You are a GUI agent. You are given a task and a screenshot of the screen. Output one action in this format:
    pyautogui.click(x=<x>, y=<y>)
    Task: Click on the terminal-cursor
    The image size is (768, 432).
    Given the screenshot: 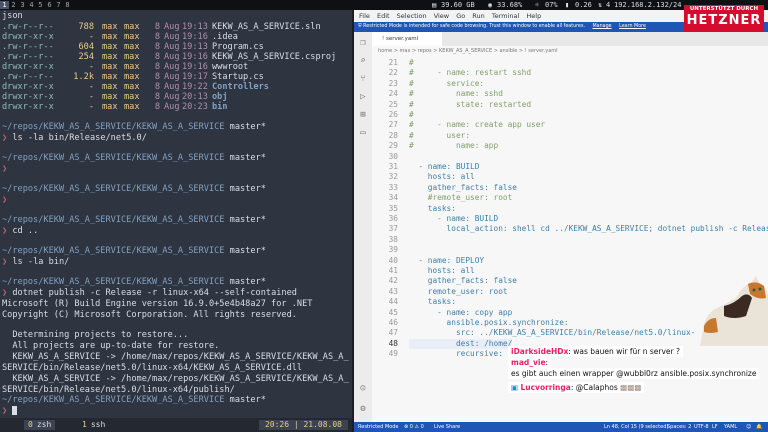 What is the action you would take?
    pyautogui.click(x=15, y=410)
    